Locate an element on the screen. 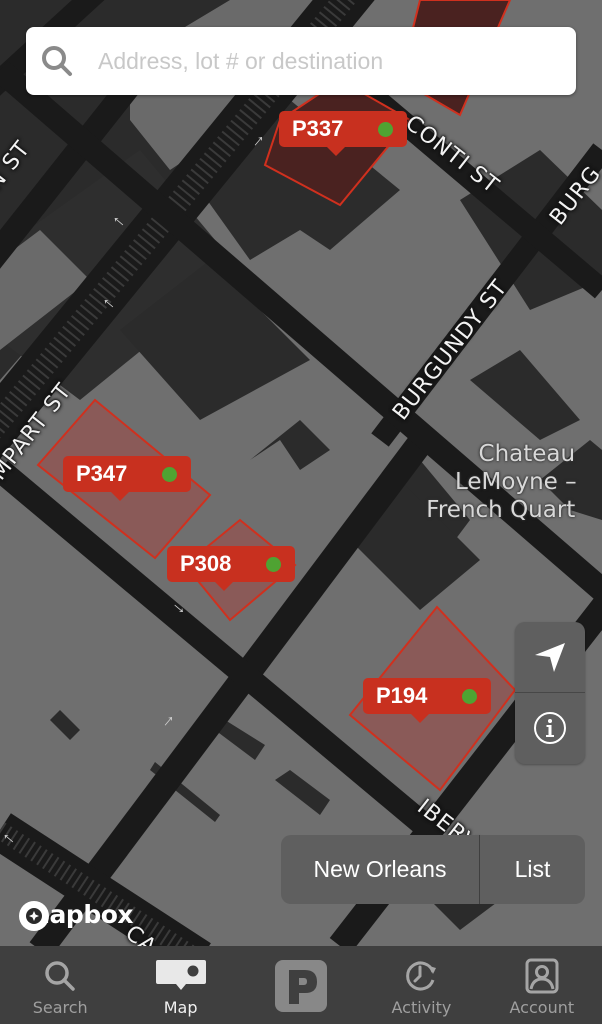  poi-label-chateau: Chateau LeMoyne – French Quart is located at coordinates (501, 482).